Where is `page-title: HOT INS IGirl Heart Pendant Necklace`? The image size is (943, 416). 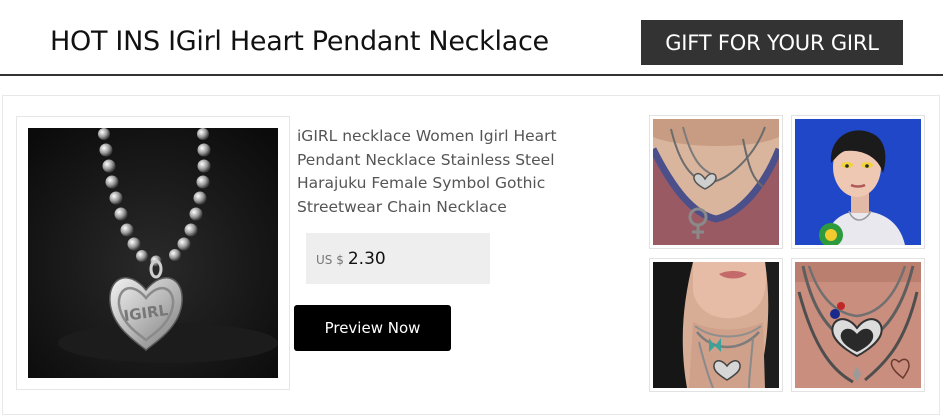
page-title: HOT INS IGirl Heart Pendant Necklace is located at coordinates (299, 41).